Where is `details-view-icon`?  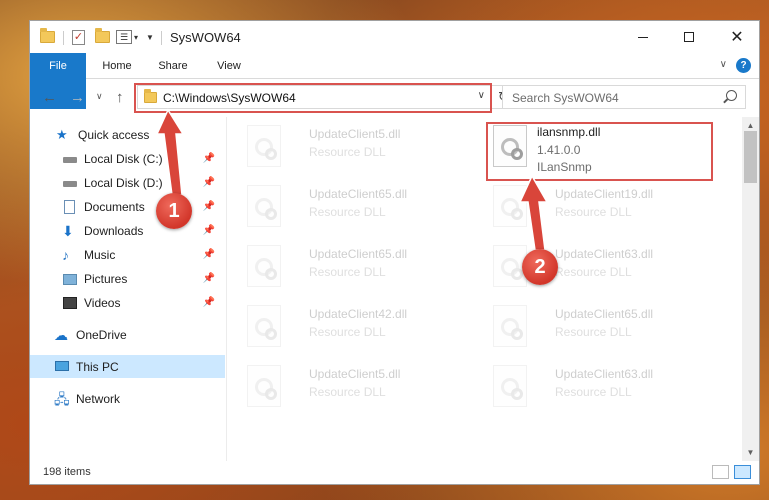 details-view-icon is located at coordinates (720, 472).